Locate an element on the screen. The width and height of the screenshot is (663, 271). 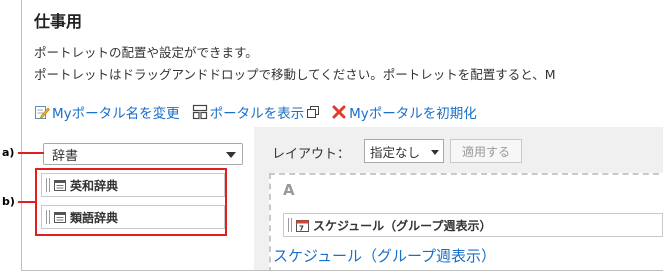
show-portal-link: ポータルを表示 is located at coordinates (256, 112).